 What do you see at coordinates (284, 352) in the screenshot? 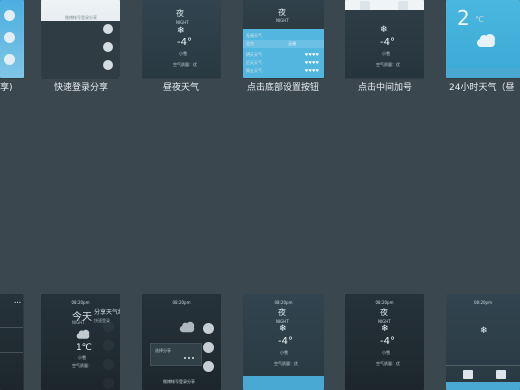
I see `night1-condition: 小雪` at bounding box center [284, 352].